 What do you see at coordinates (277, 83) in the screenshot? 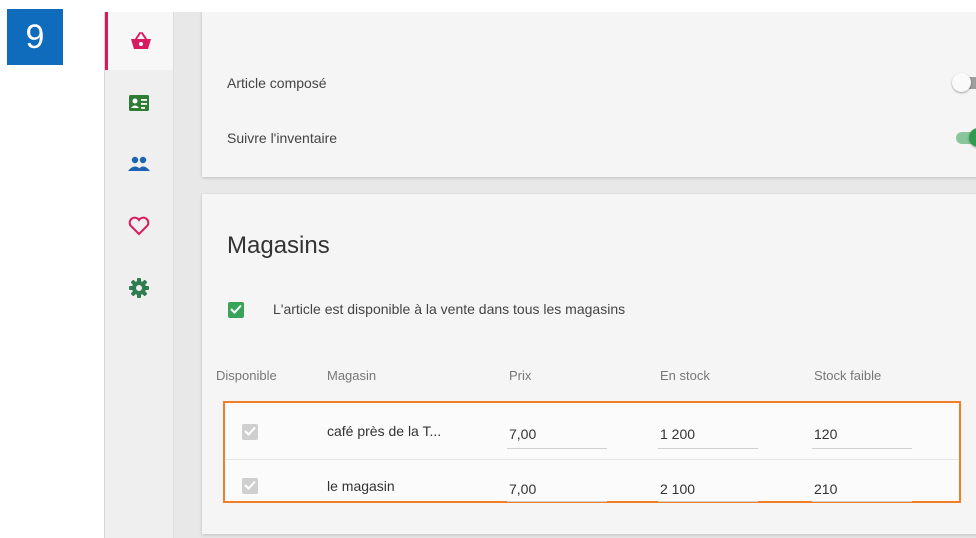
I see `composite-item-label: Article composé` at bounding box center [277, 83].